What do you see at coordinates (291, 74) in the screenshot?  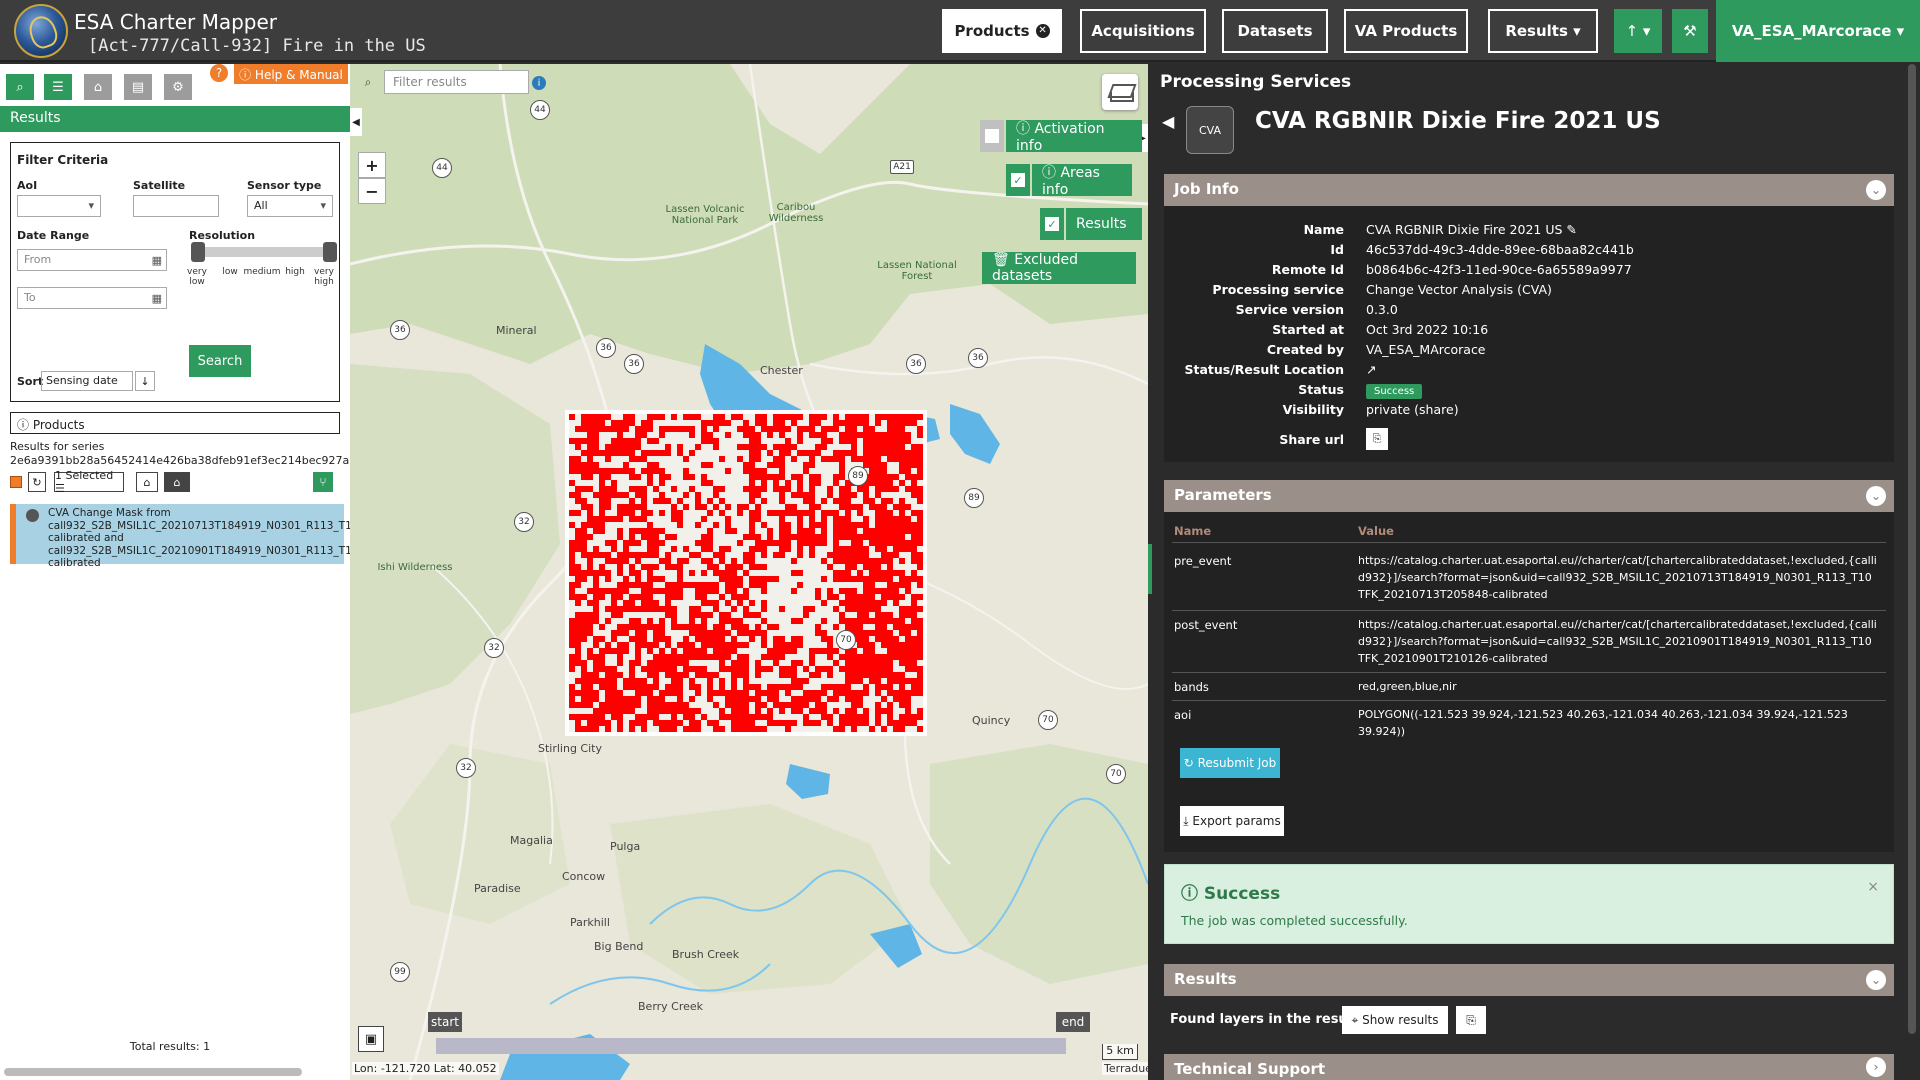 I see `help-manual-button: ⓘ Help & Manual` at bounding box center [291, 74].